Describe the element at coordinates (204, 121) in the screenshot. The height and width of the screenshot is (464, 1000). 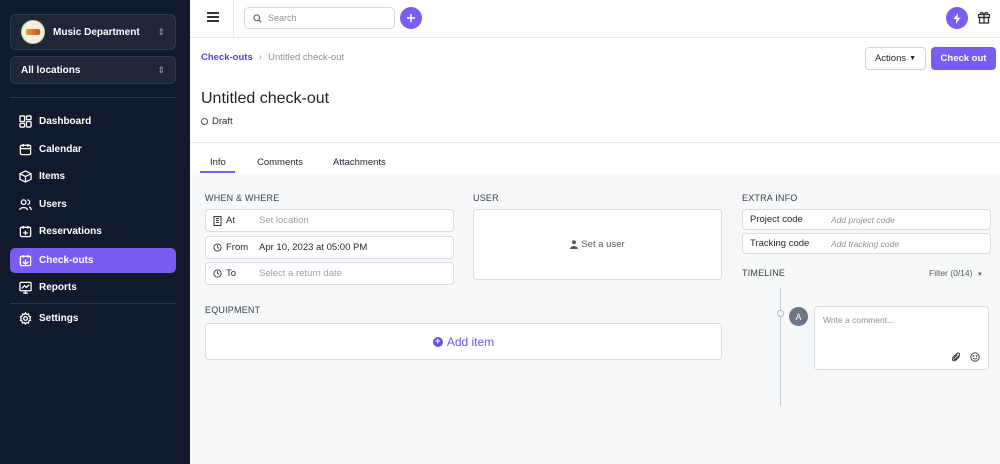
I see `draft-status-icon` at that location.